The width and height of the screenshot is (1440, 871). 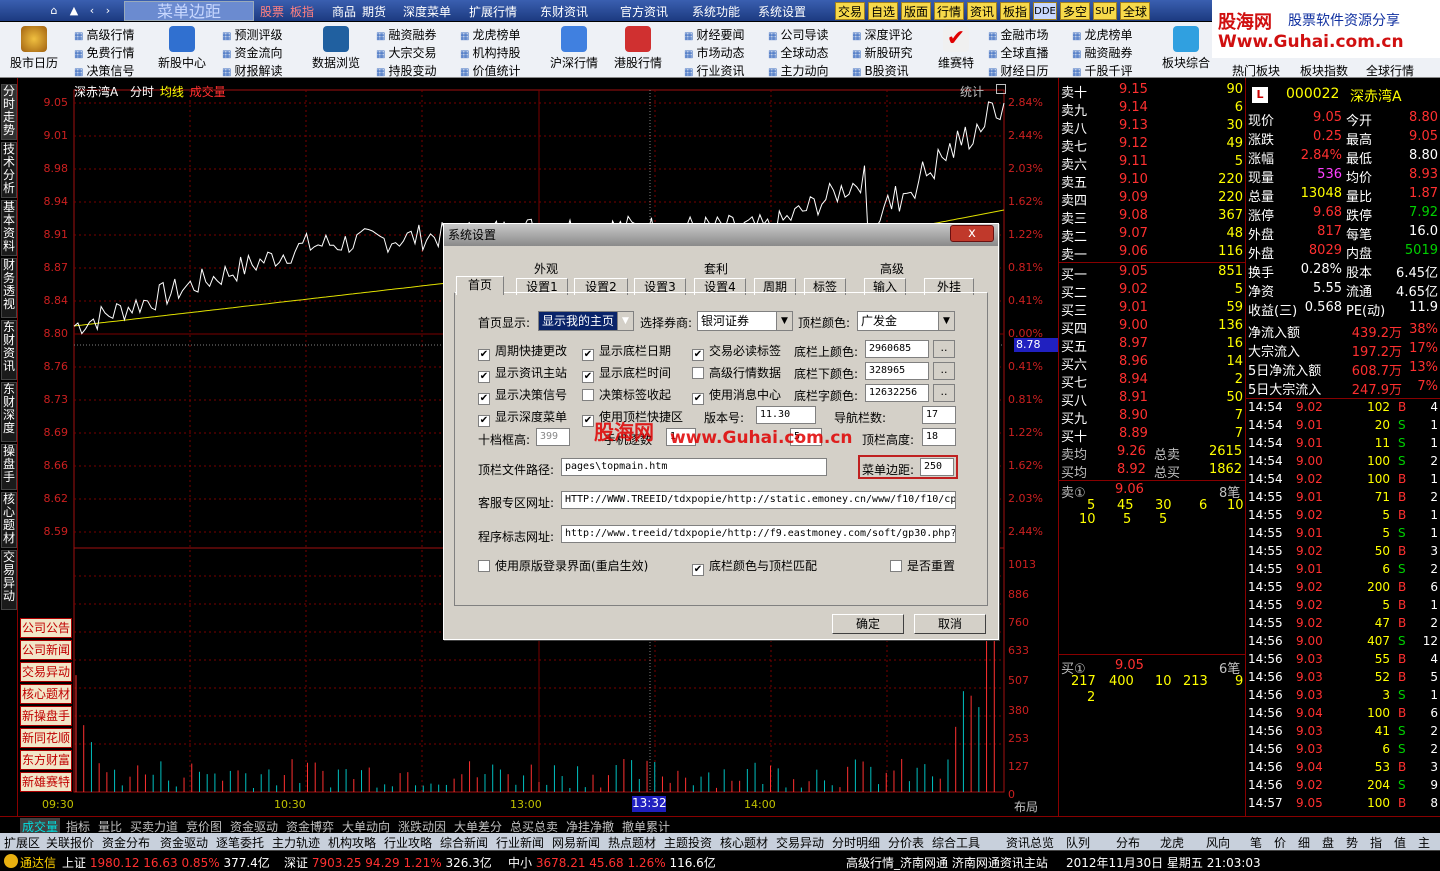 I want to click on ext-tab: 逐笔委托, so click(x=240, y=842).